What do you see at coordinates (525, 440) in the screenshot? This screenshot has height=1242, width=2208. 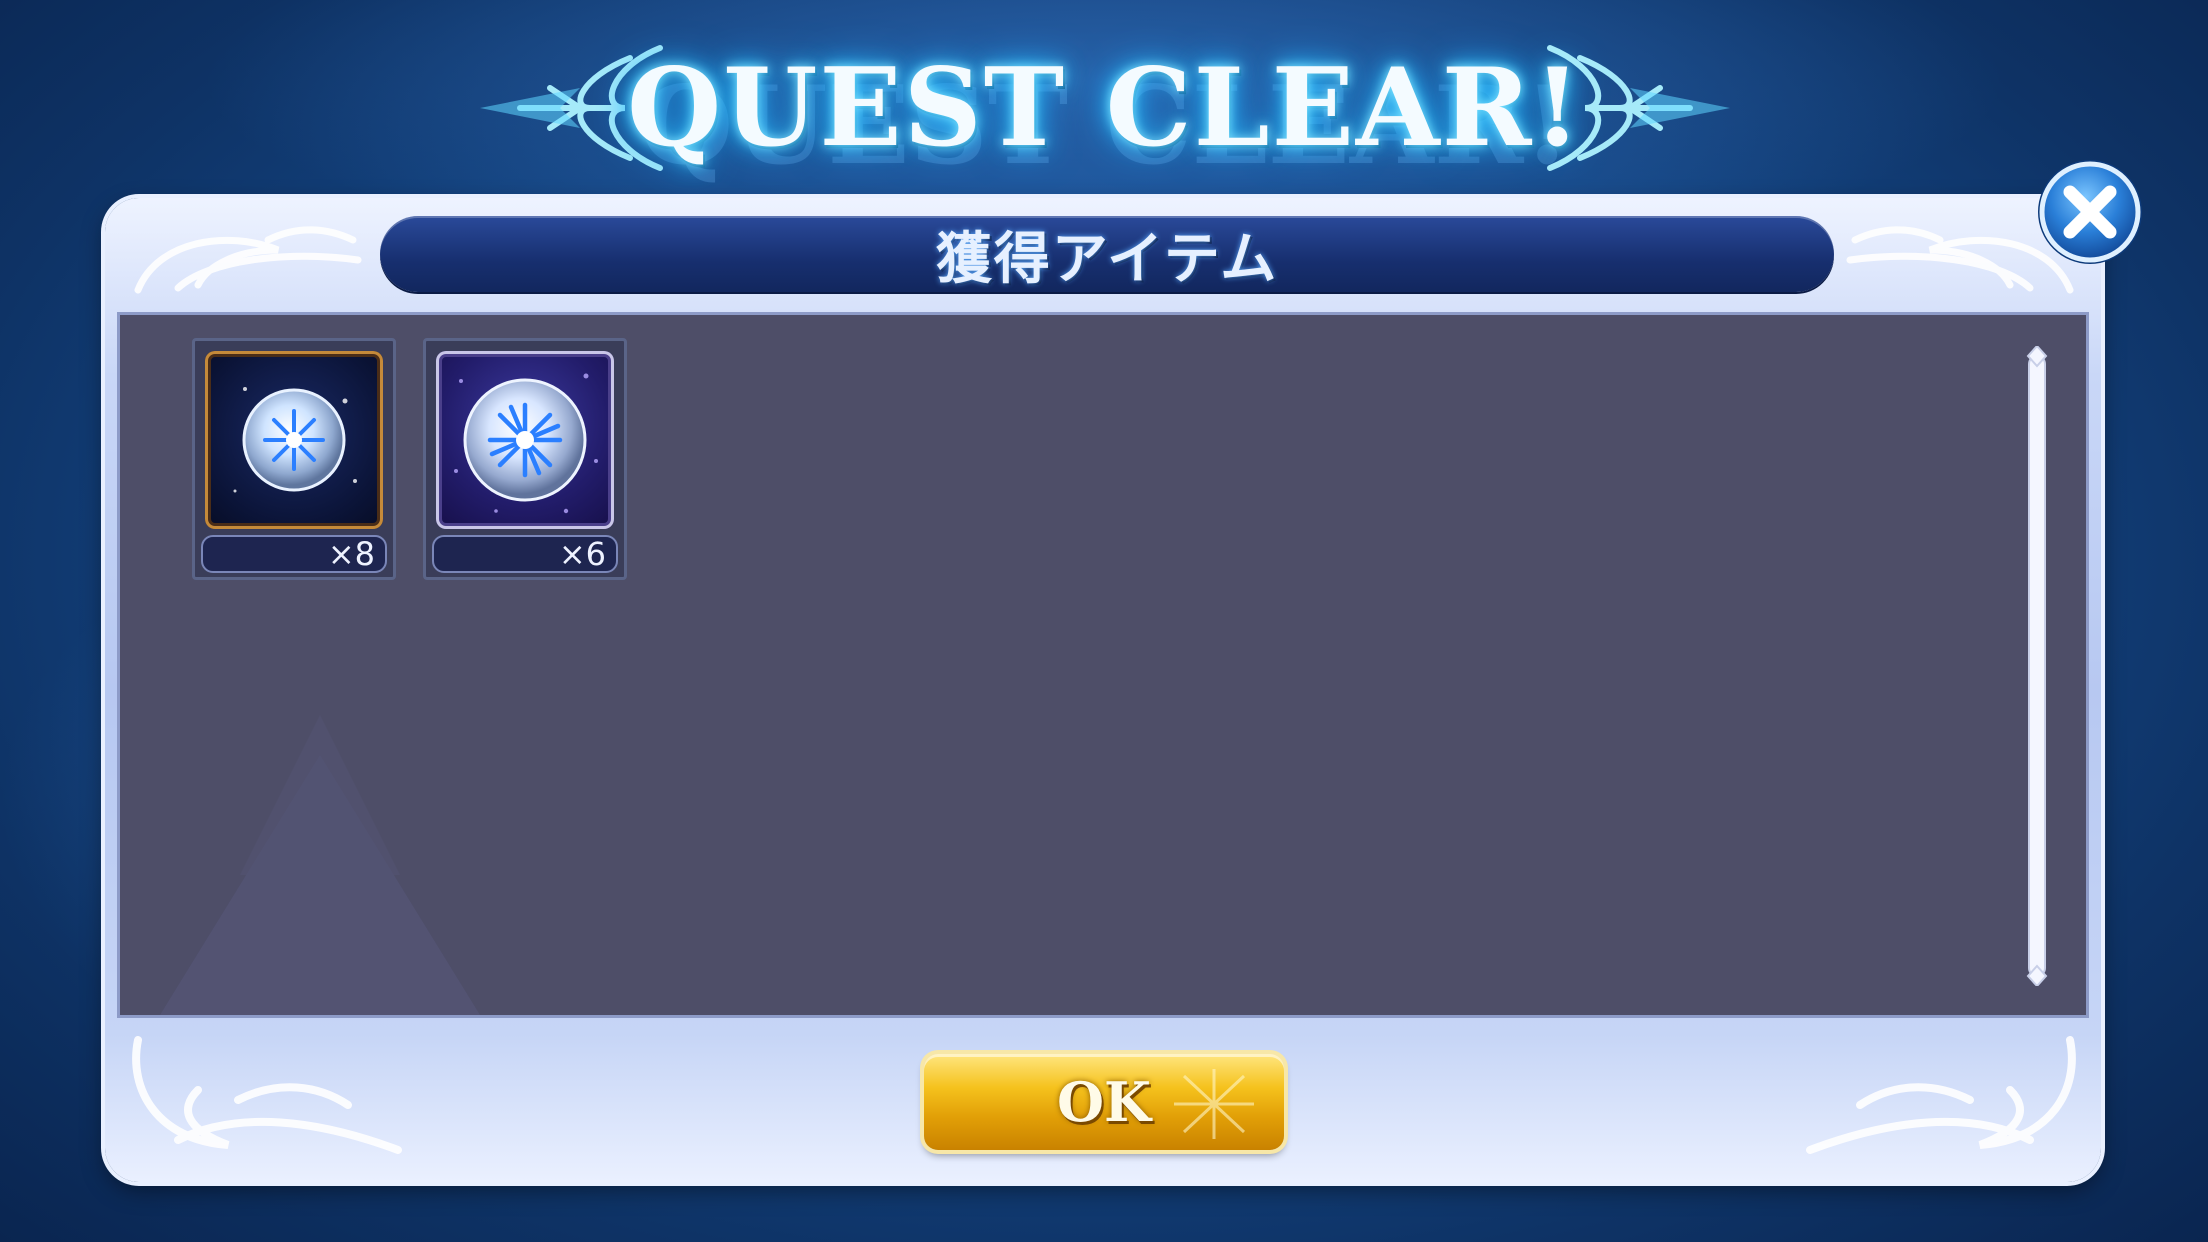 I see `crystal-orb-large-icon` at bounding box center [525, 440].